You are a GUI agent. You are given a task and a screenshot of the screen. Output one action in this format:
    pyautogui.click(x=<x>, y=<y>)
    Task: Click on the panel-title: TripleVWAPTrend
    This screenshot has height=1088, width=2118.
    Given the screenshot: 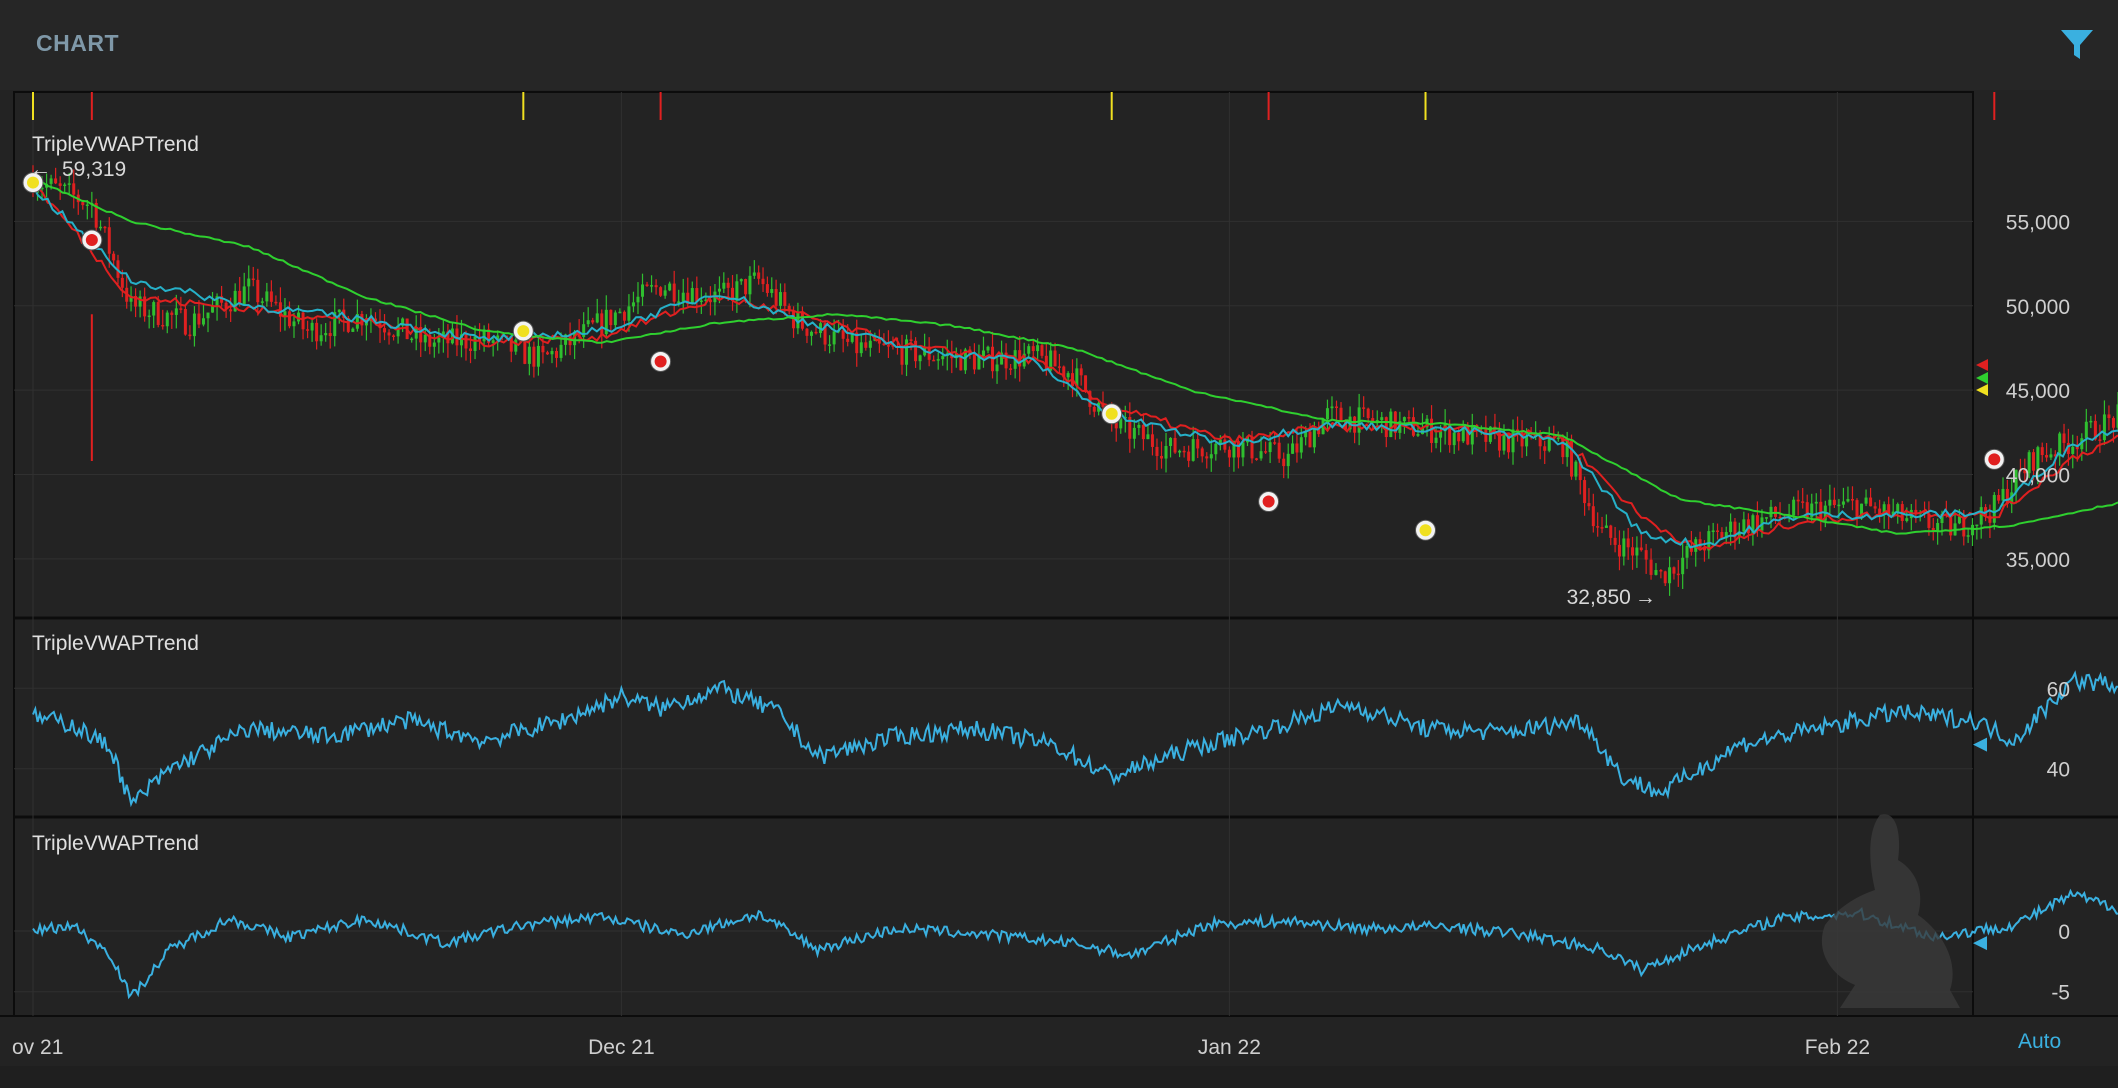 What is the action you would take?
    pyautogui.click(x=115, y=843)
    